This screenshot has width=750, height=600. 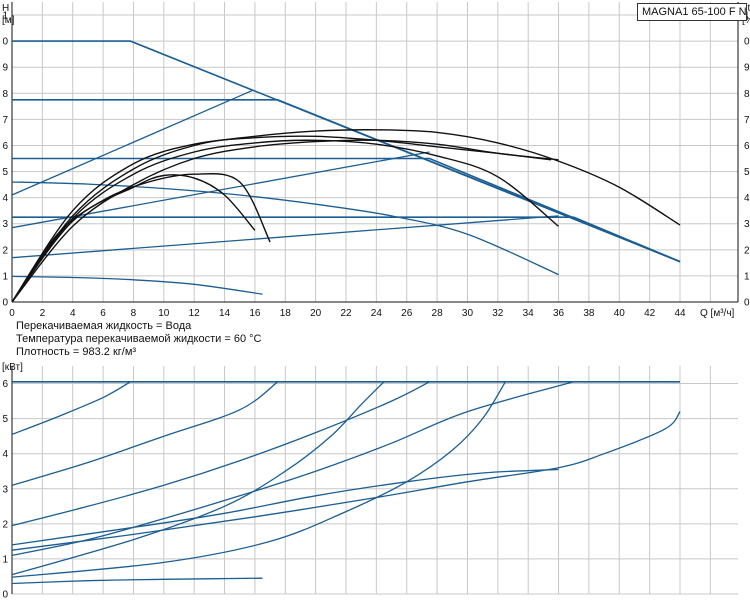 I want to click on y2-tick-label: 4, so click(x=747, y=198).